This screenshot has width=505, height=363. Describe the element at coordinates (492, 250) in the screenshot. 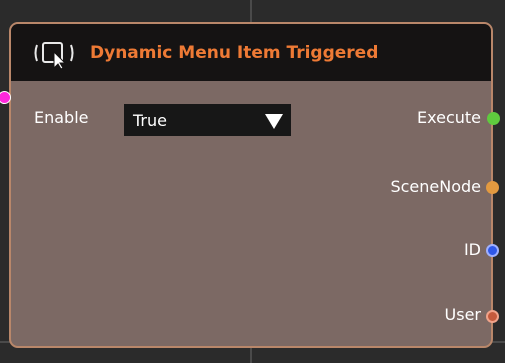

I see `id-output-pin` at that location.